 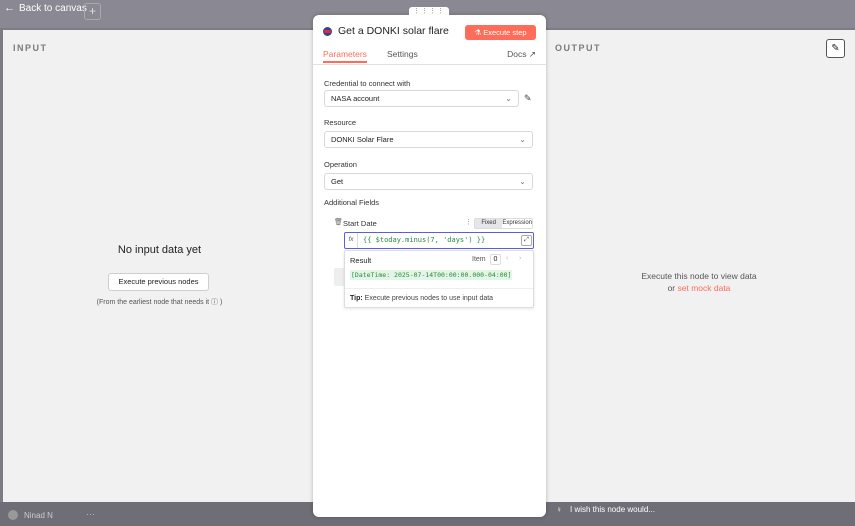 I want to click on tab-parameters: Parameters, so click(x=345, y=56).